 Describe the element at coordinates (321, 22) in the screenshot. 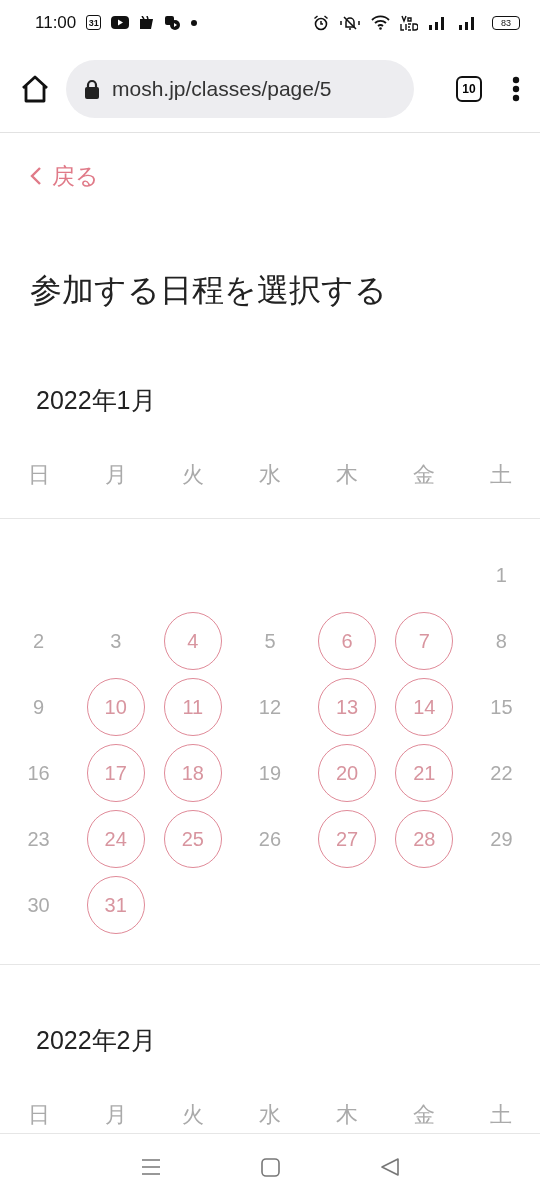

I see `alarm-icon` at that location.